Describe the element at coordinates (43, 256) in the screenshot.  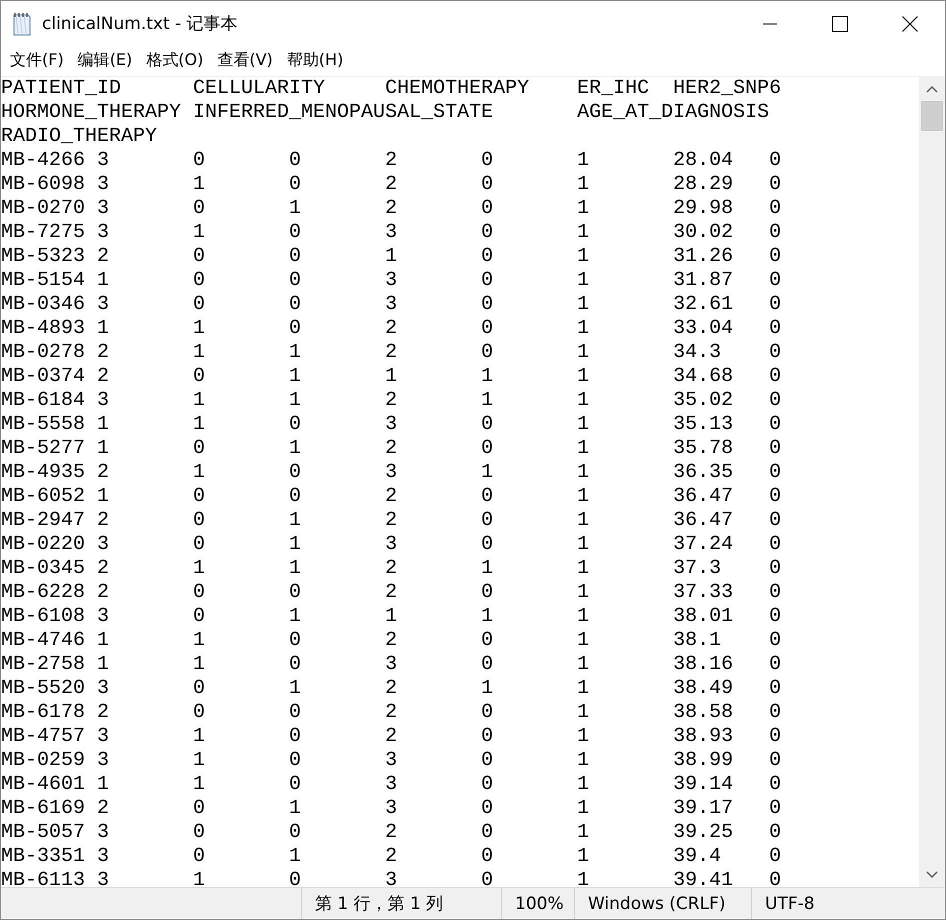
I see `data-value: MB-5323` at that location.